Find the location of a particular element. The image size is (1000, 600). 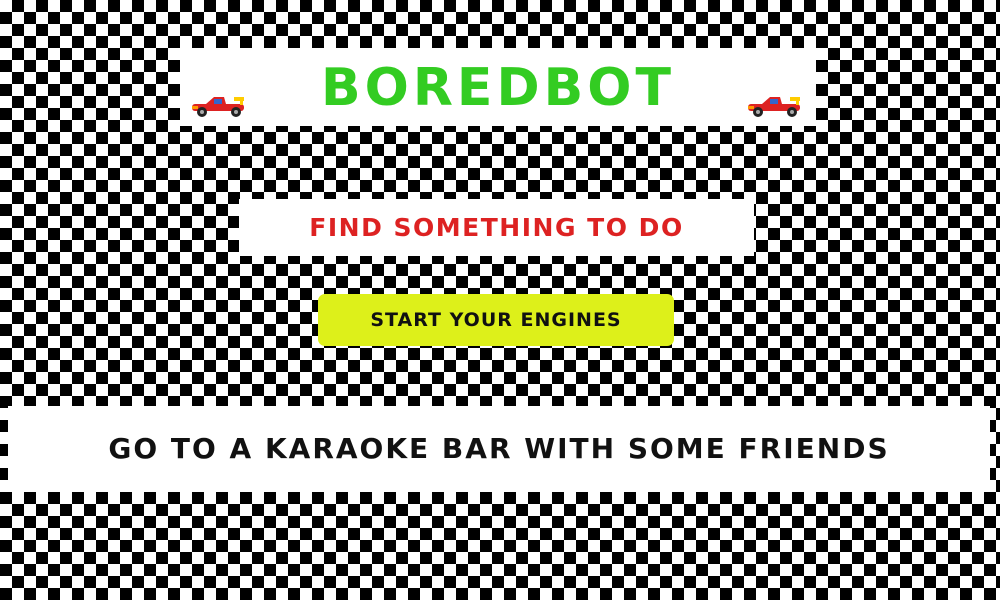

activity-result-panel: GO TO A KARAOKE BAR WITH SOME FRIENDS is located at coordinates (499, 449).